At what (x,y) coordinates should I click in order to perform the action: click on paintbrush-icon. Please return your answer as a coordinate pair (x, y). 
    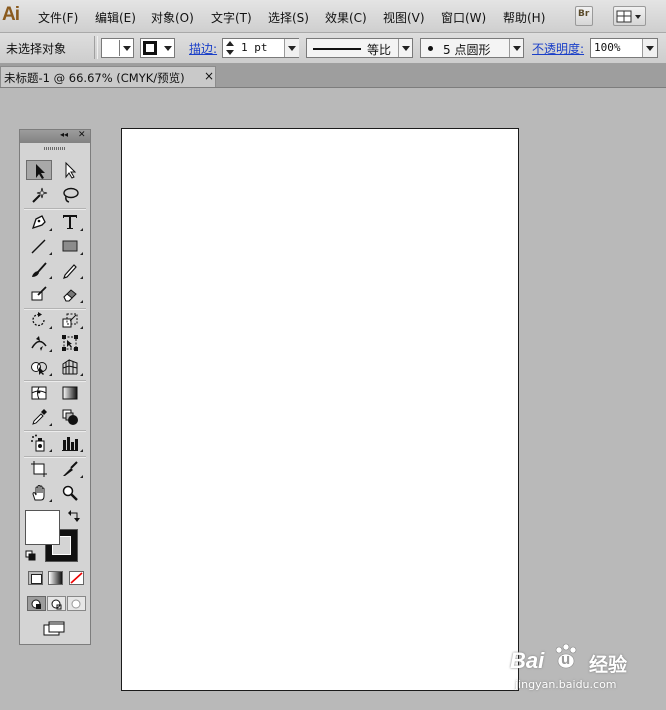
    Looking at the image, I should click on (39, 269).